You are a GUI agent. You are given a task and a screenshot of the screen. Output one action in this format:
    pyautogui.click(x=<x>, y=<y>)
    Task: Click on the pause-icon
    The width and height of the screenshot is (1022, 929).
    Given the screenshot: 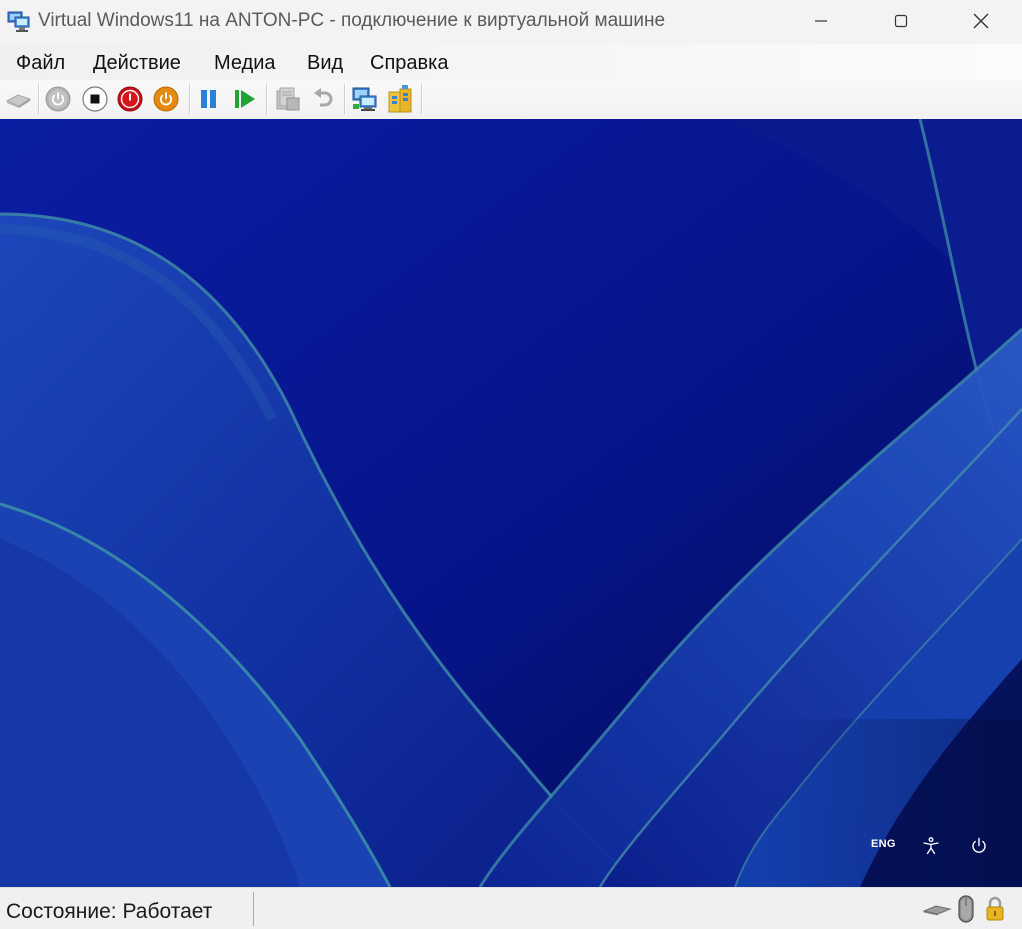 What is the action you would take?
    pyautogui.click(x=208, y=99)
    